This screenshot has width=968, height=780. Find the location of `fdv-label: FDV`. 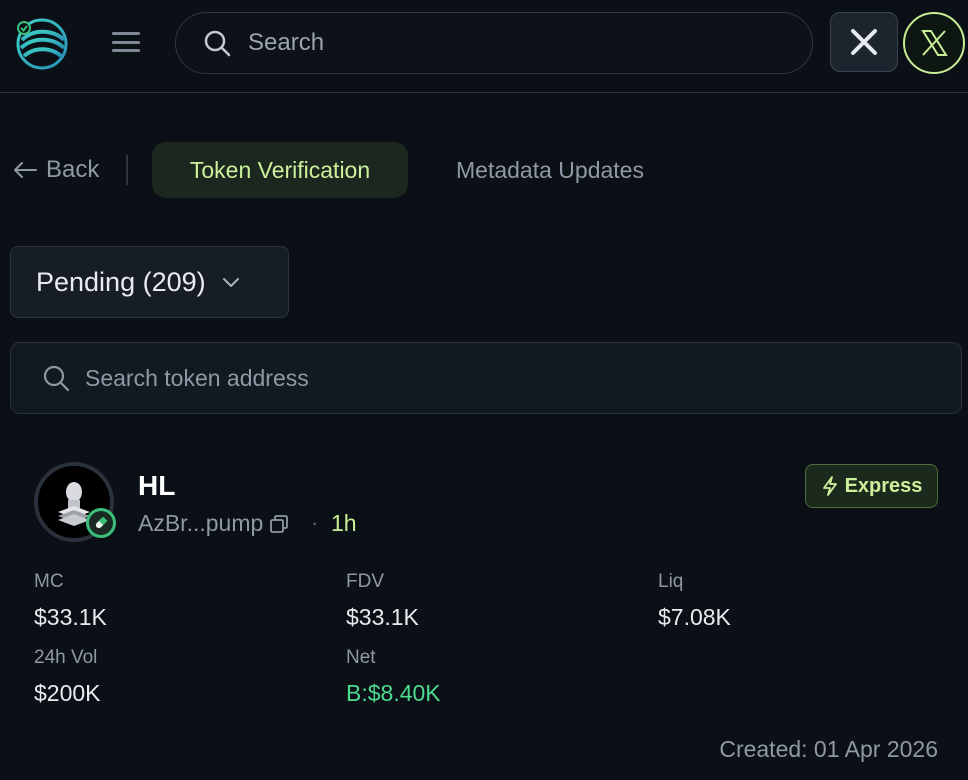

fdv-label: FDV is located at coordinates (365, 581).